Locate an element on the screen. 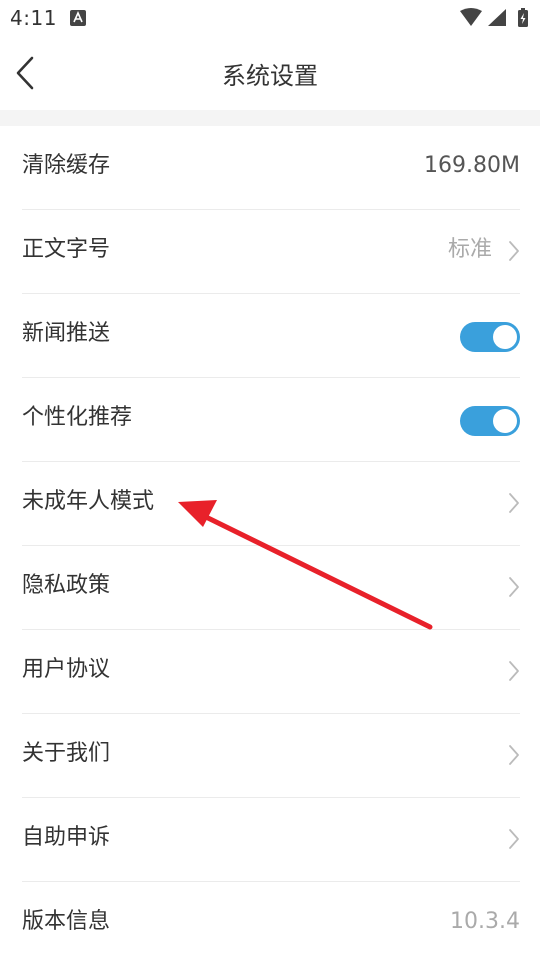 The width and height of the screenshot is (540, 960). settings-row-minor-mode: 未成年人模式 is located at coordinates (271, 504).